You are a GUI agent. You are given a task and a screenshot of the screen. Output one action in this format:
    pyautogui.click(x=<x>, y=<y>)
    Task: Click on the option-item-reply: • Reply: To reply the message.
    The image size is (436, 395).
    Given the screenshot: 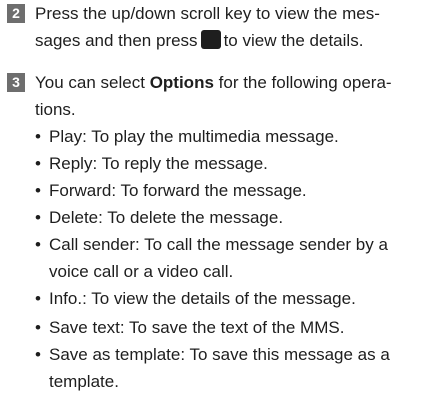 What is the action you would take?
    pyautogui.click(x=232, y=163)
    